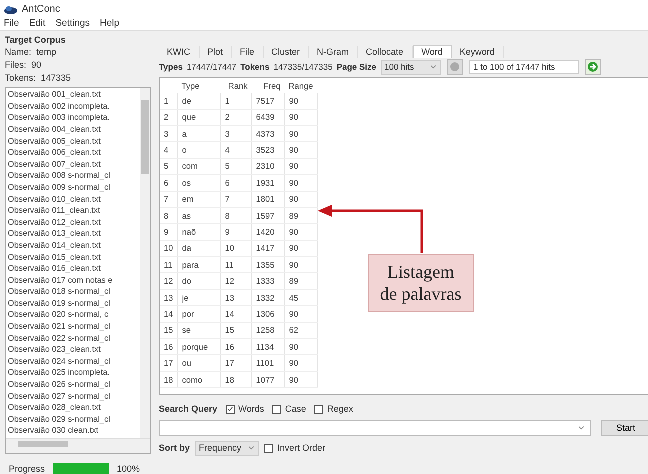 The image size is (648, 474). I want to click on tab: KWIC, so click(179, 52).